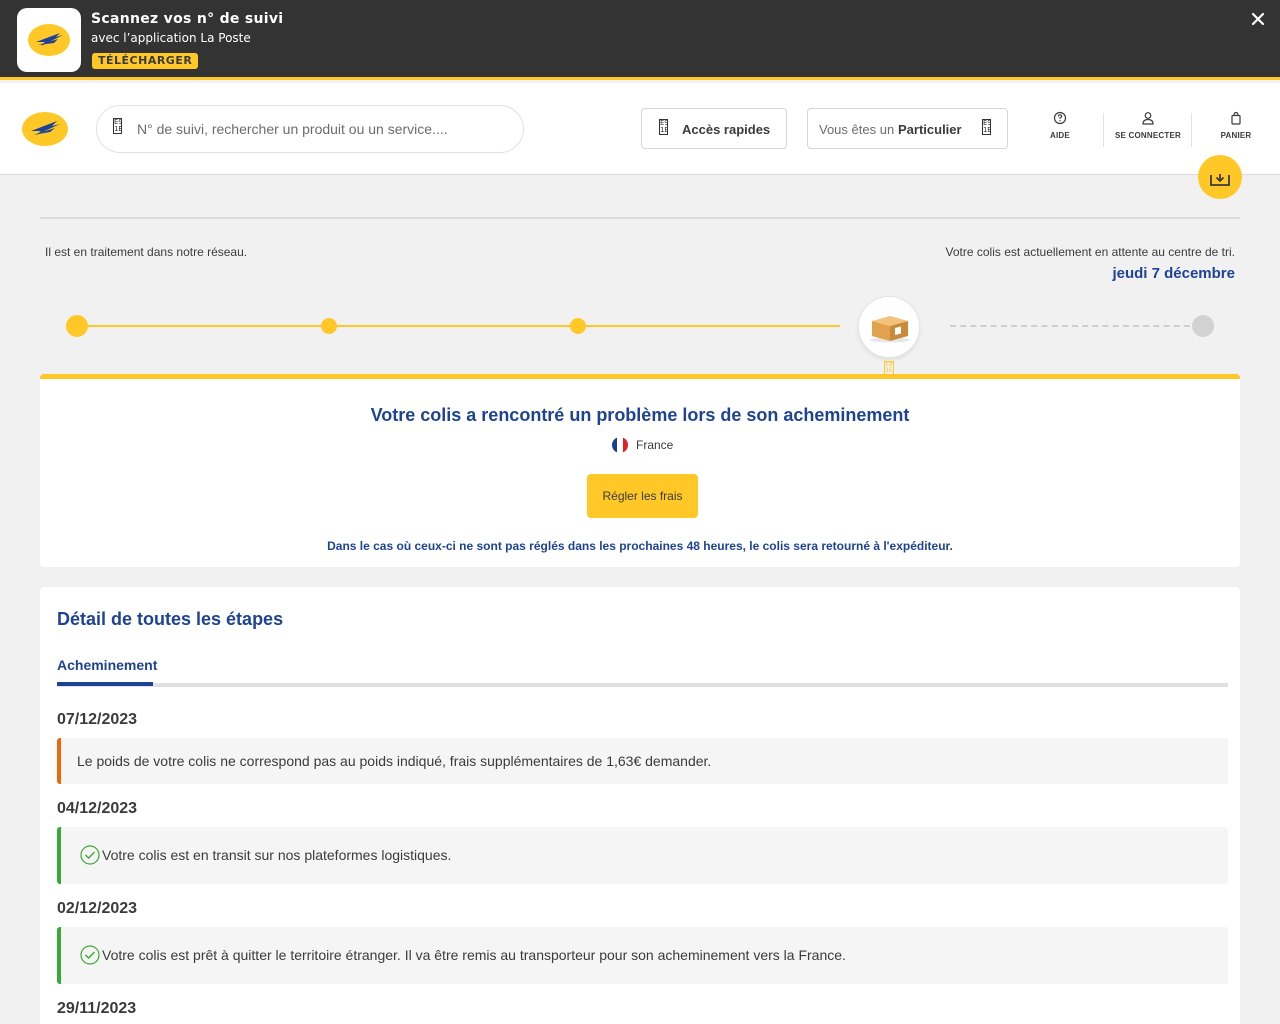 The width and height of the screenshot is (1280, 1024). I want to click on la-poste-logo-icon, so click(49, 40).